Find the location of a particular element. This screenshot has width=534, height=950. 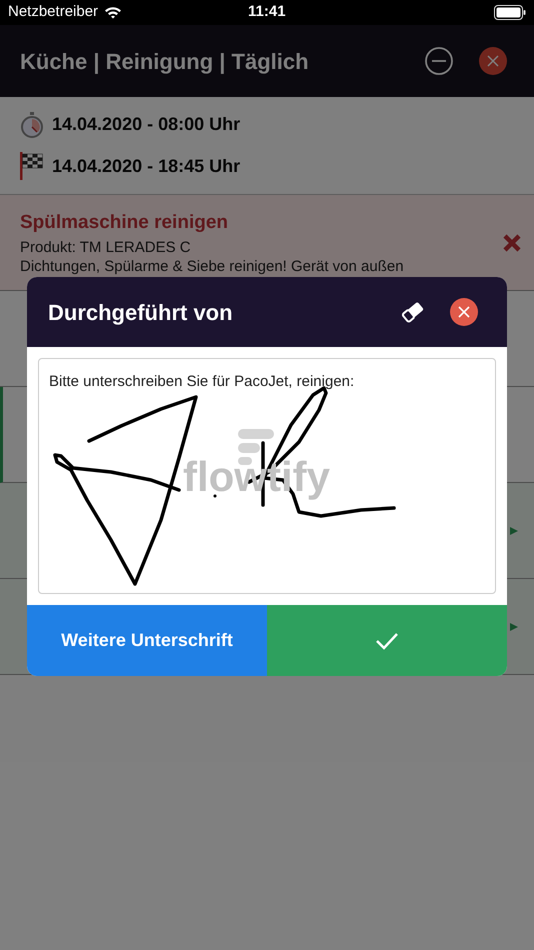

clock-time: 11:41 is located at coordinates (267, 12).